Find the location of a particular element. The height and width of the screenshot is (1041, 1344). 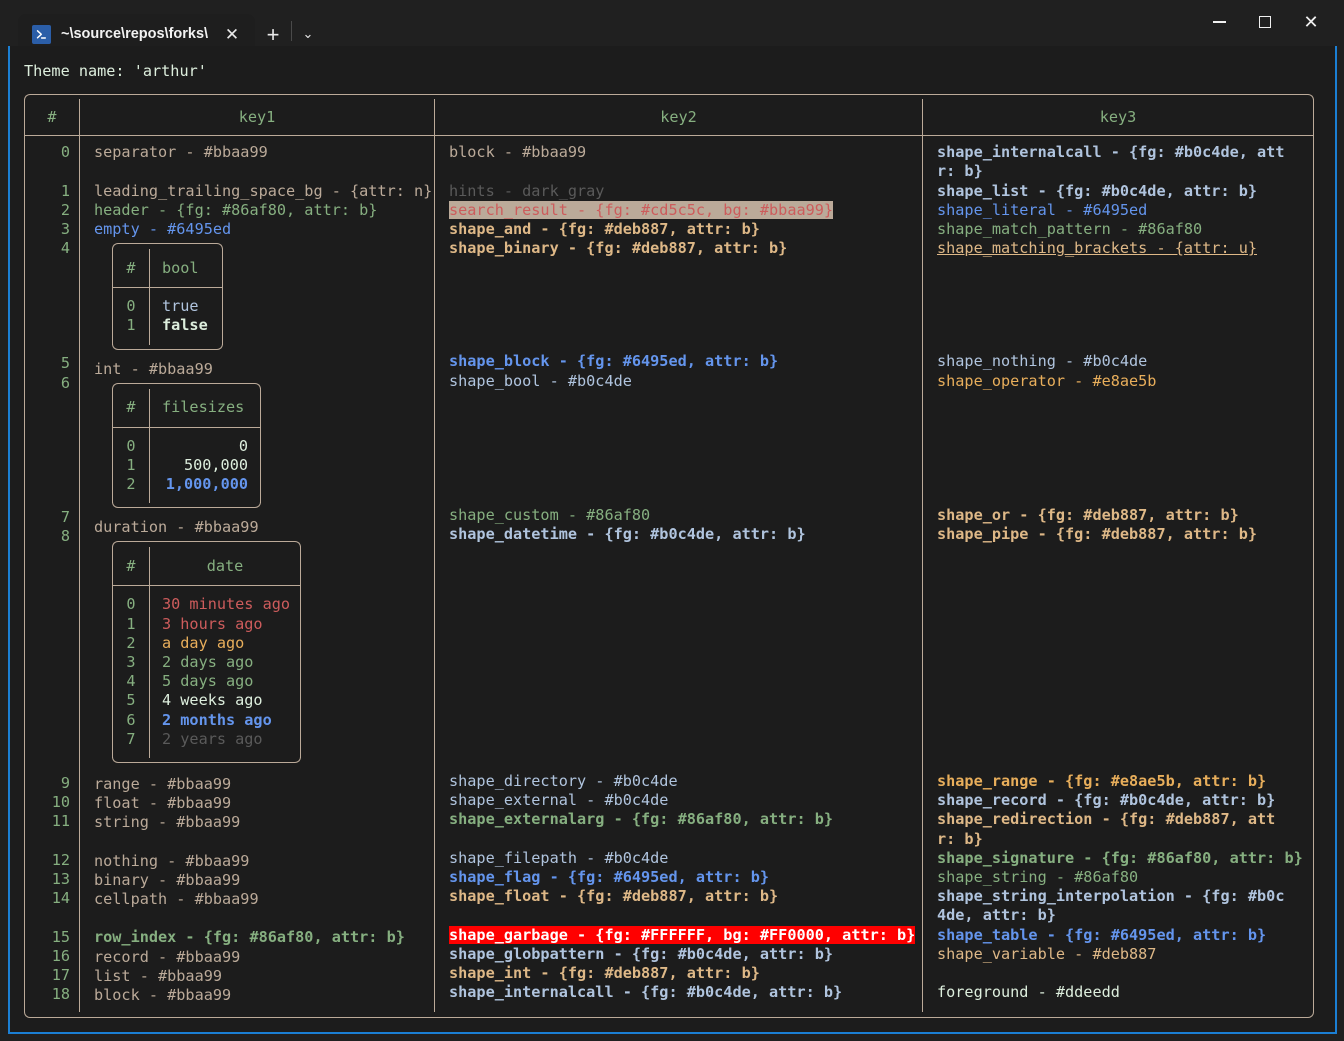

key3-entry: foreground - #ddeedd is located at coordinates (1028, 992).